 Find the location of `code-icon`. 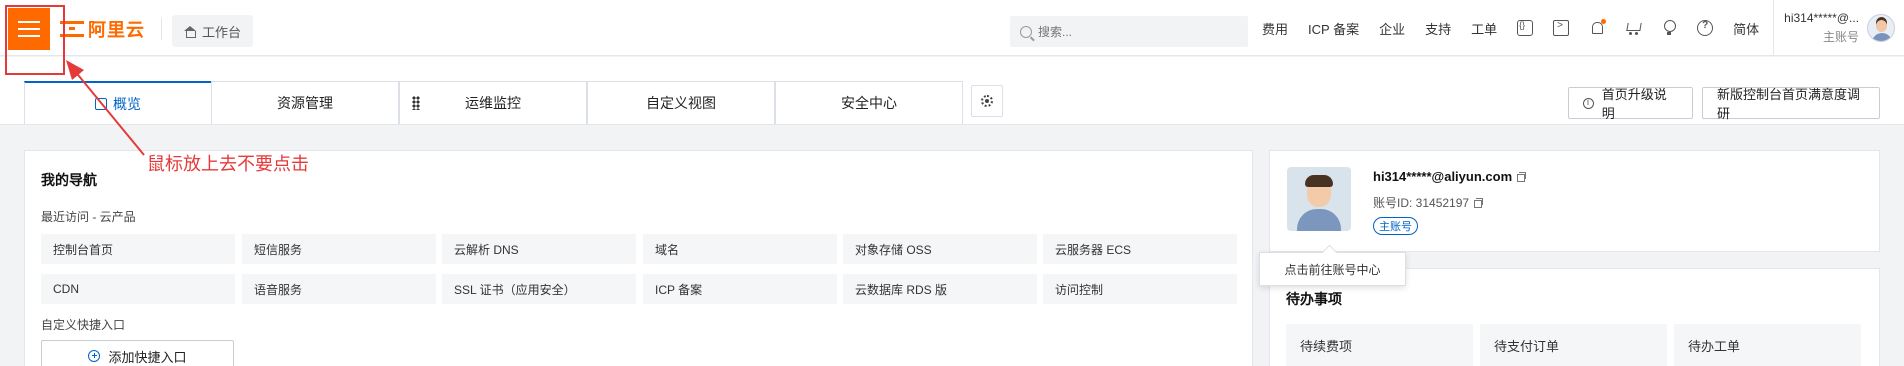

code-icon is located at coordinates (1525, 28).